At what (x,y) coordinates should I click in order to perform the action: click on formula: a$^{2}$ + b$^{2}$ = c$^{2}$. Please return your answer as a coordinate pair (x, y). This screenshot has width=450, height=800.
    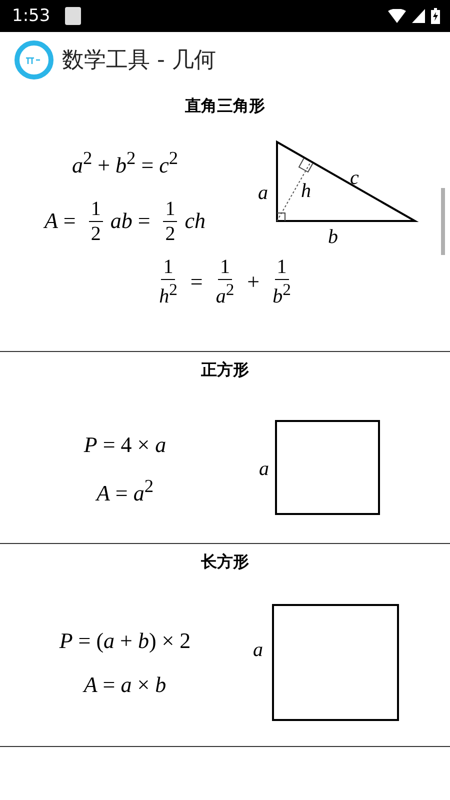
    Looking at the image, I should click on (125, 163).